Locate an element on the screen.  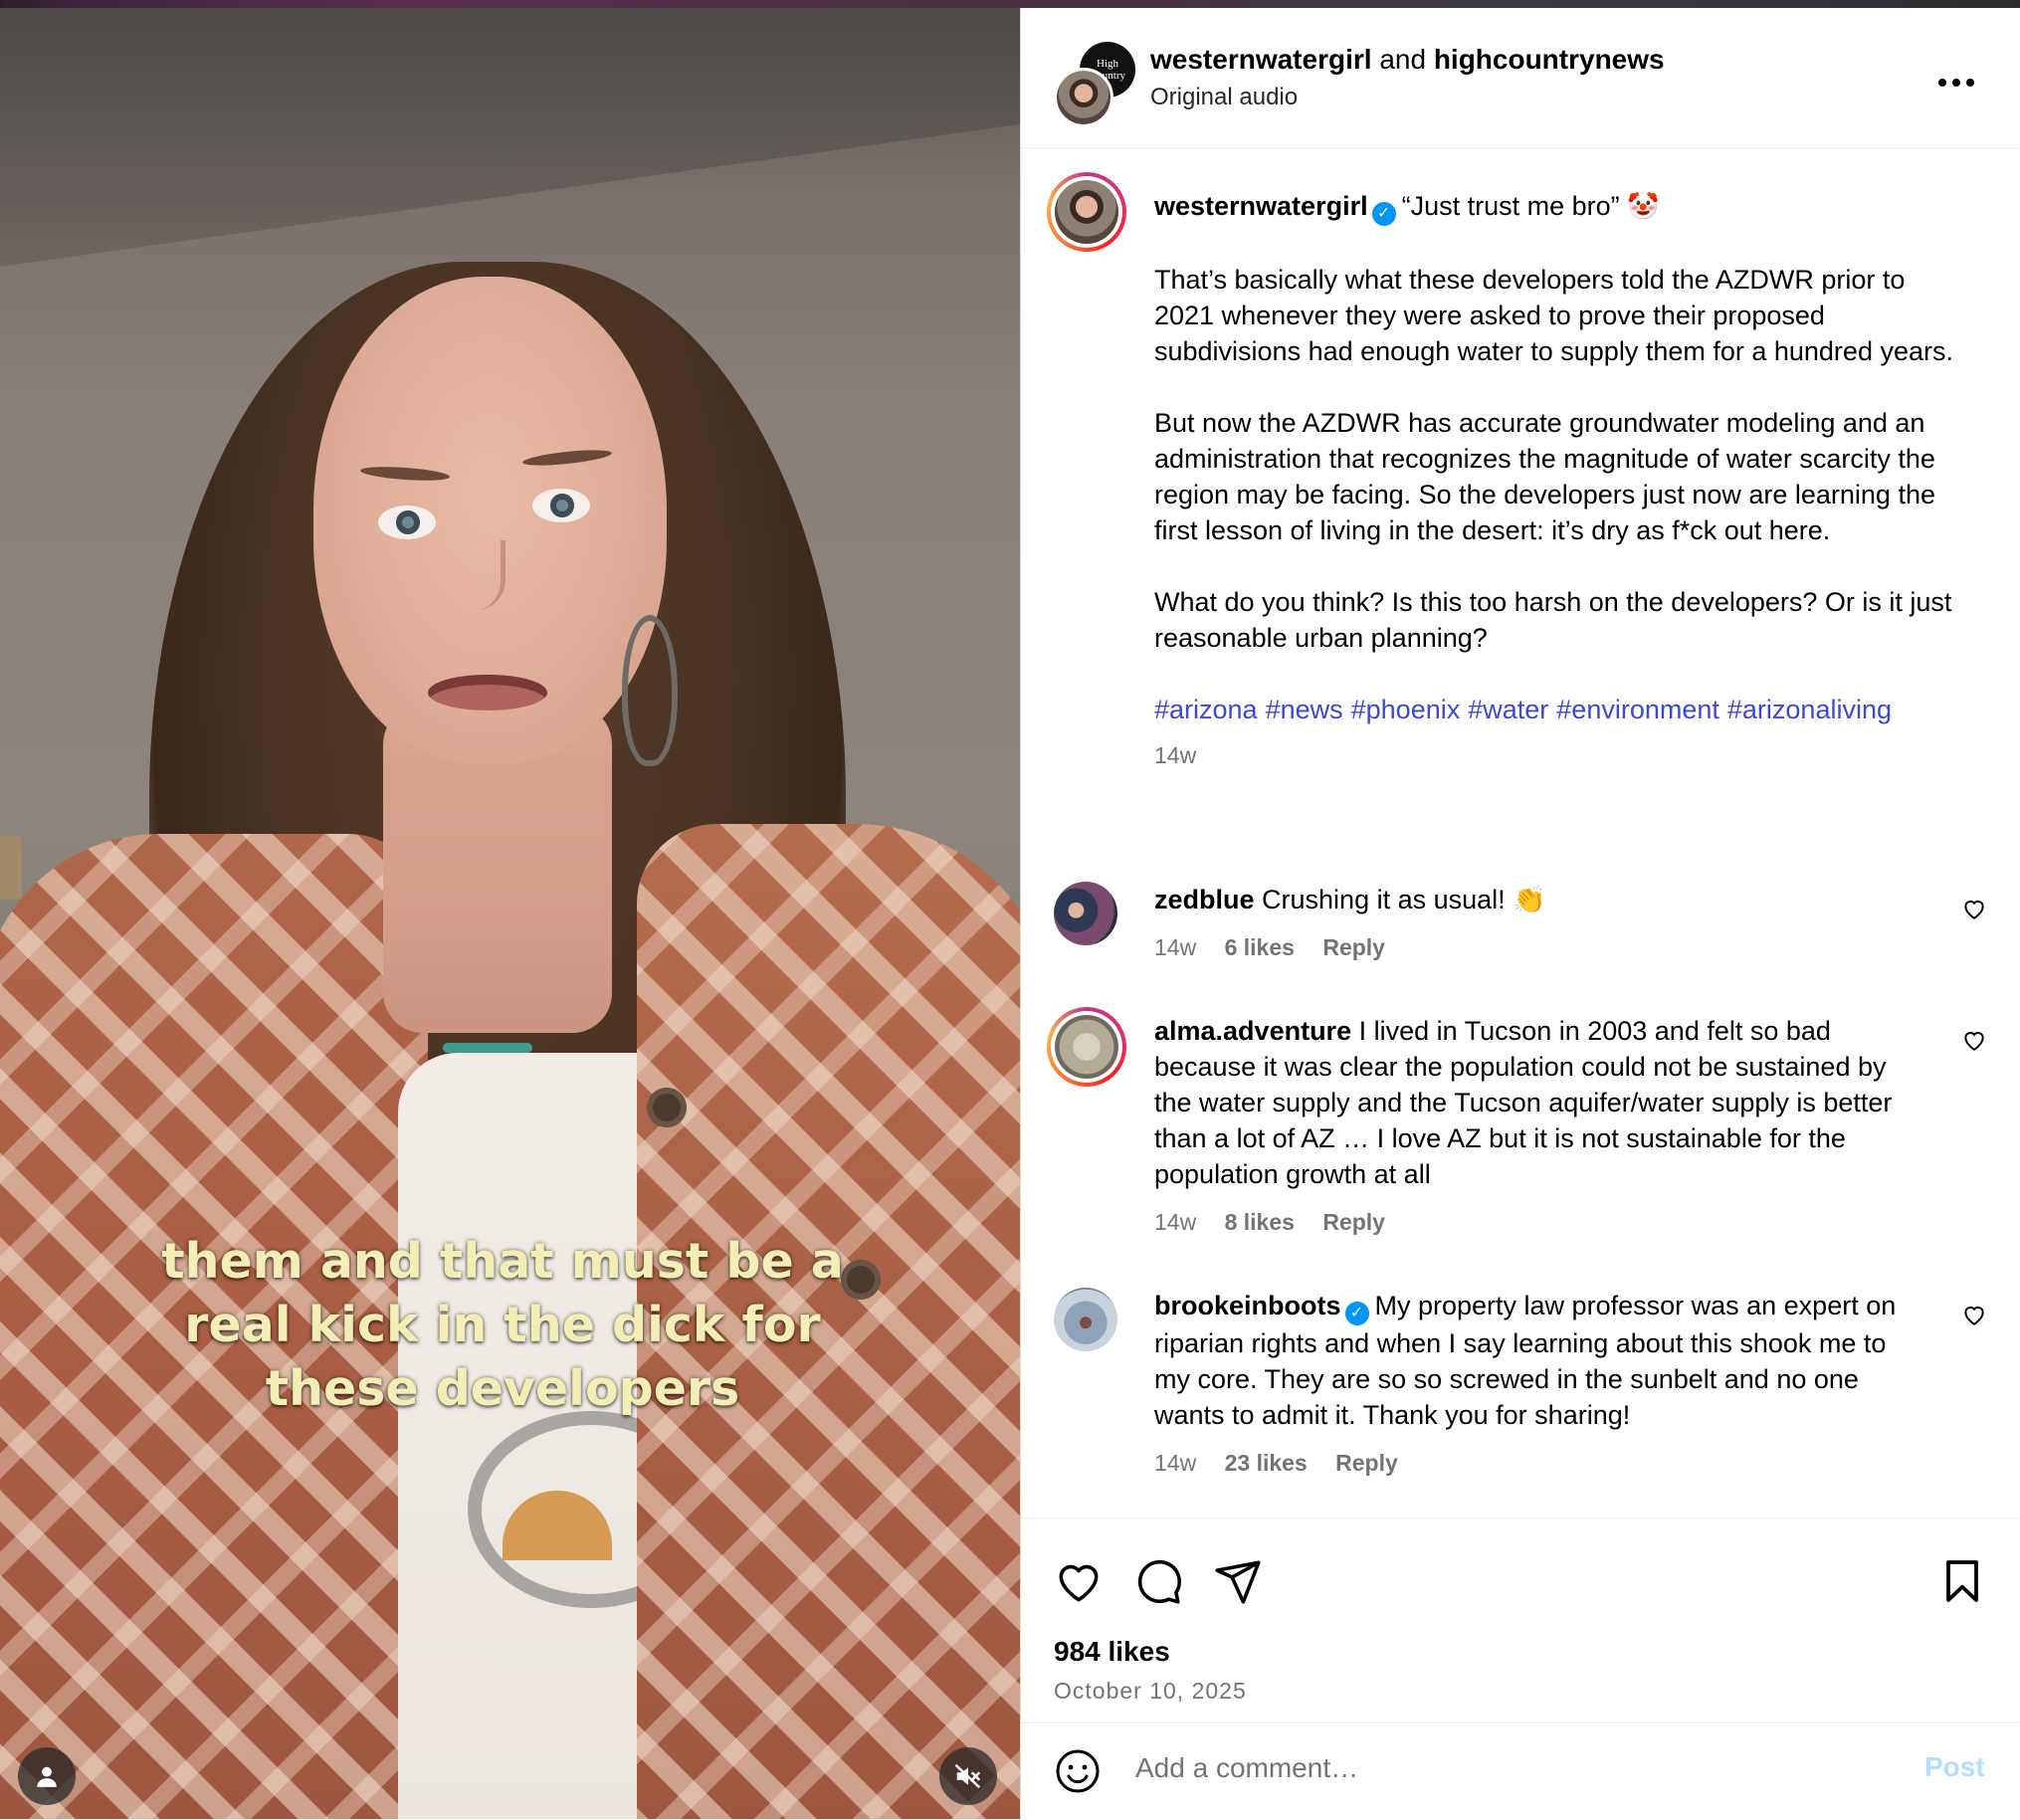
person-icon is located at coordinates (47, 1776).